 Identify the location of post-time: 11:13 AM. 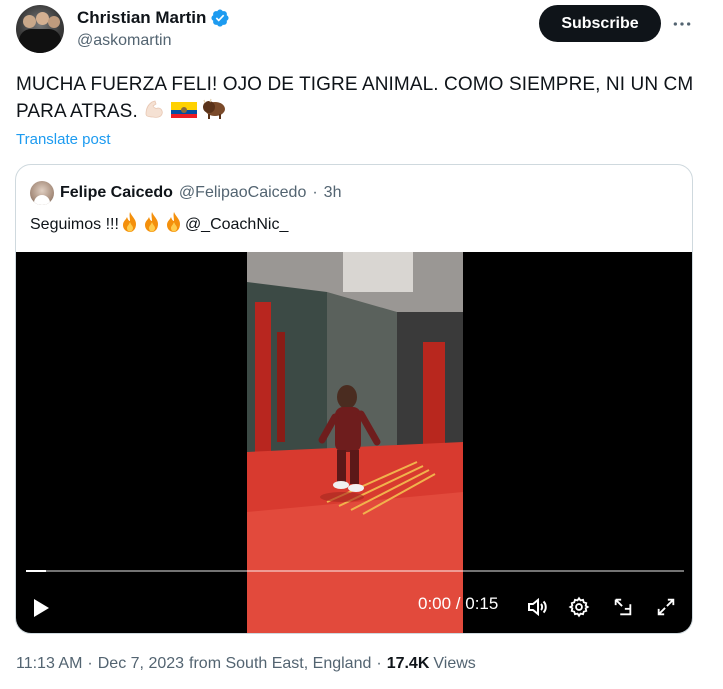
(49, 664).